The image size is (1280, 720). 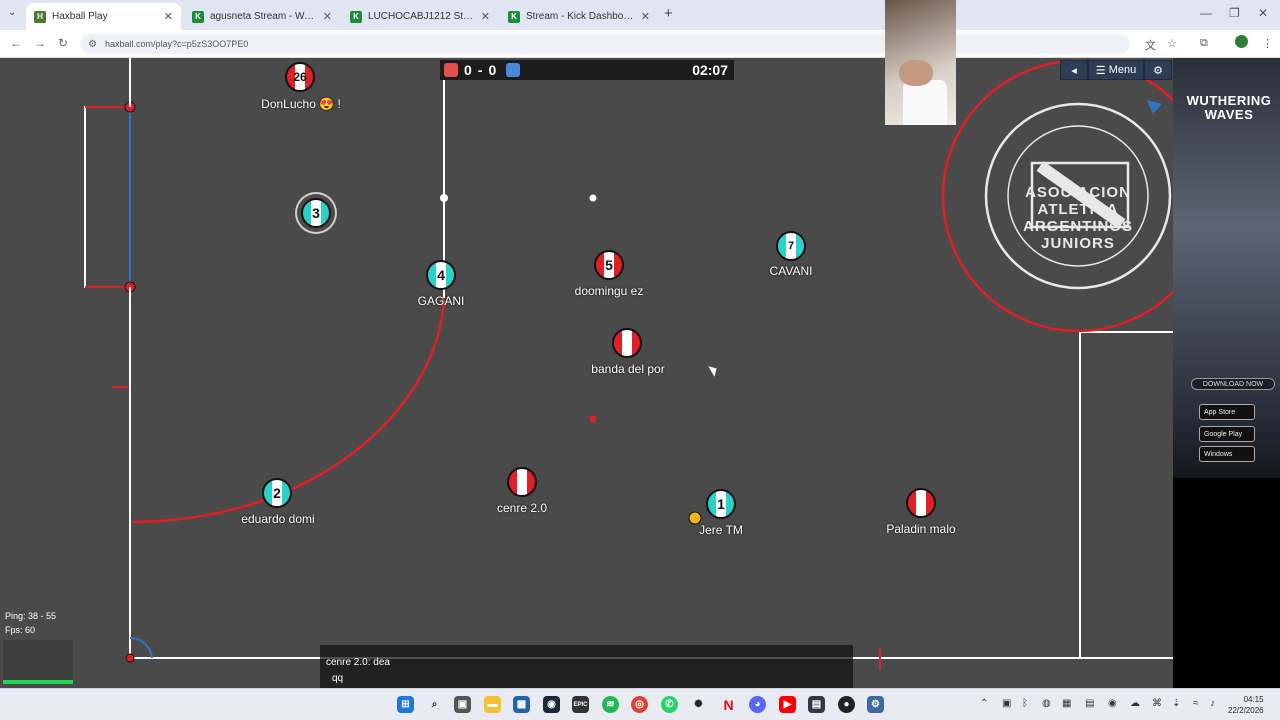 What do you see at coordinates (587, 70) in the screenshot?
I see `scoreboard: 0 - 0 02:07` at bounding box center [587, 70].